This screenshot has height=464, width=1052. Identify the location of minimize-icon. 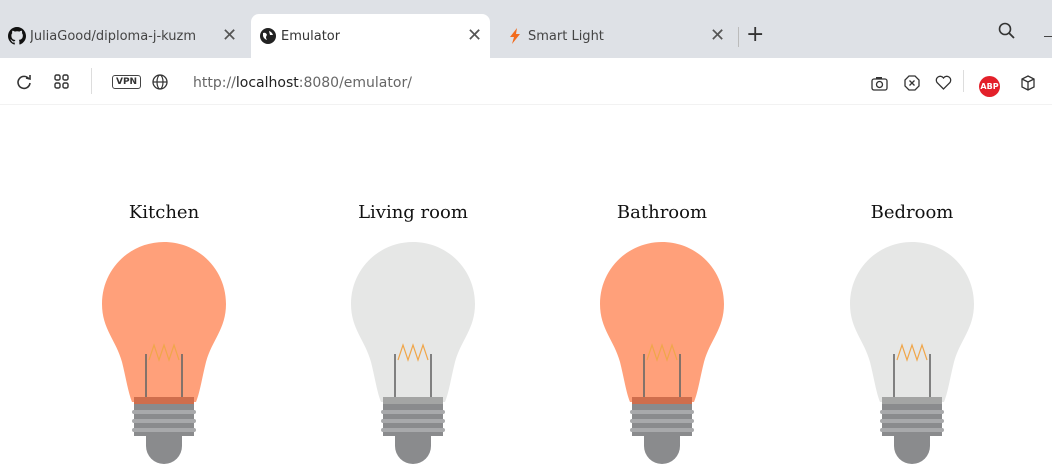
(1048, 36).